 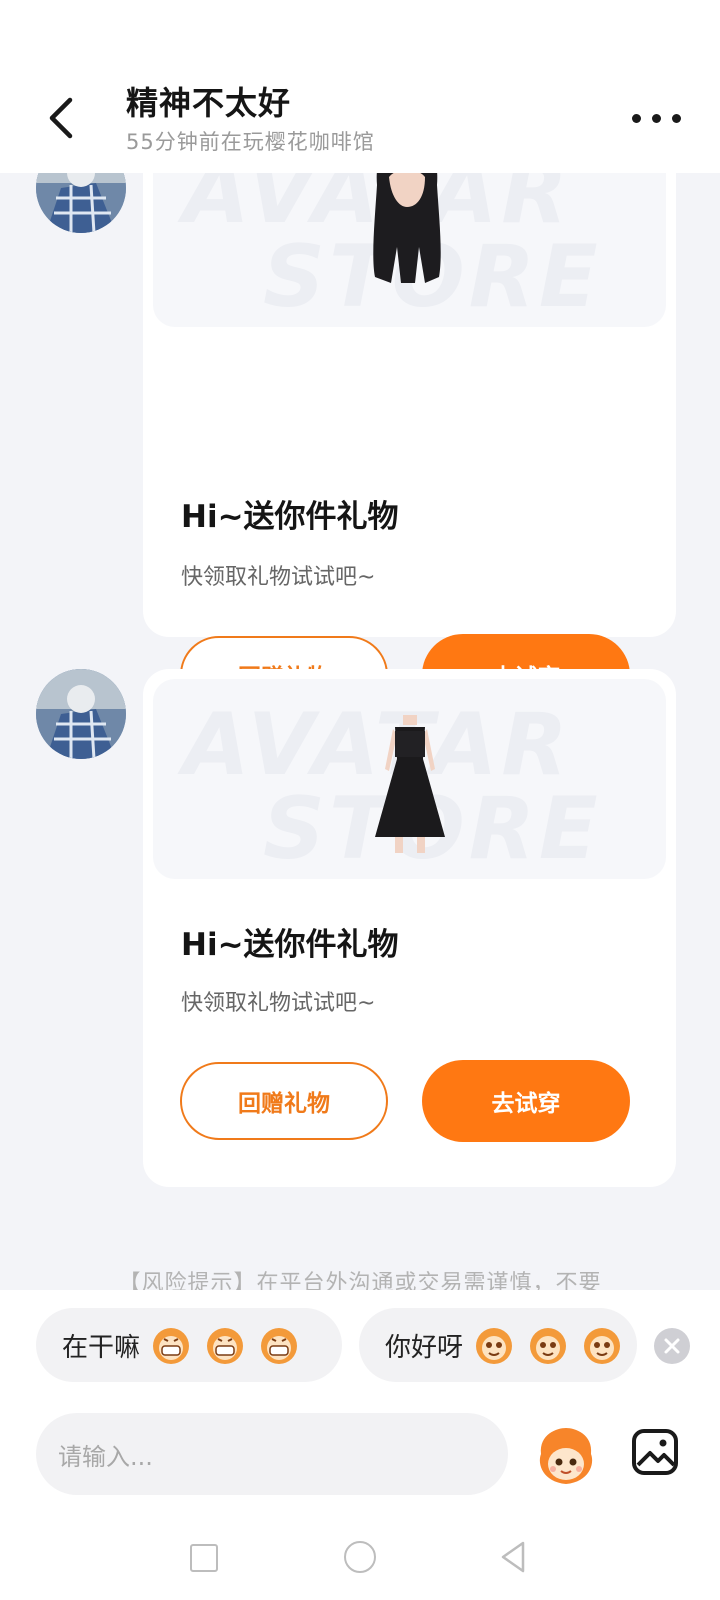 I want to click on contact-name: 精神不太好, so click(x=209, y=103).